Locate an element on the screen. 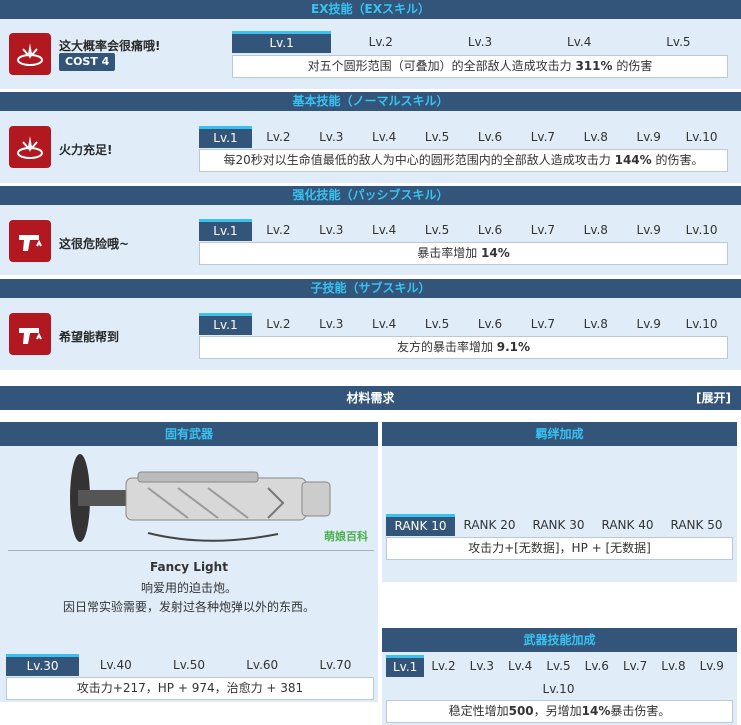 This screenshot has width=741, height=725. basic-level-tab-1: Lv.1 is located at coordinates (225, 137).